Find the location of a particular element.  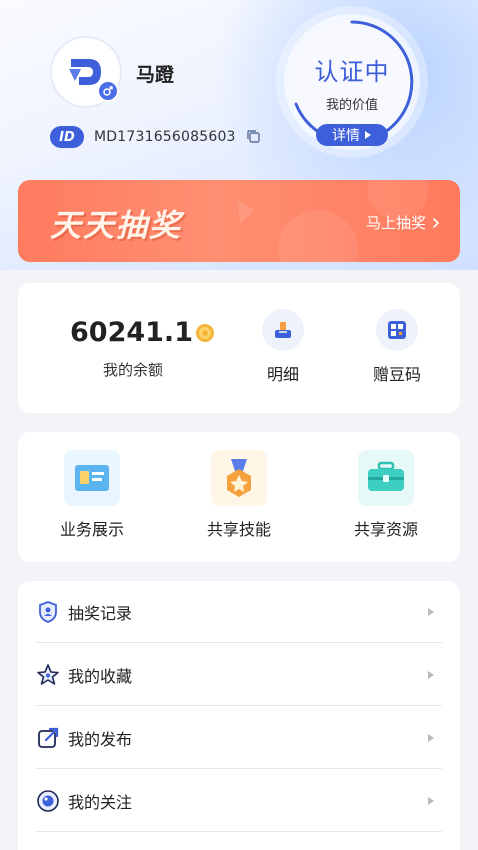

menu-item-label: 我的关注 is located at coordinates (100, 802).